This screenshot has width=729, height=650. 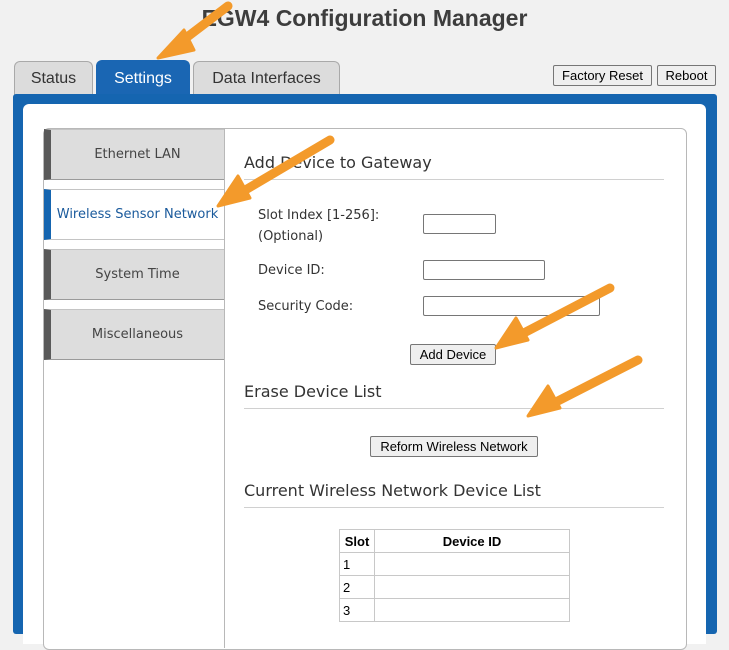 I want to click on sidebar-item-label: Miscellaneous, so click(x=137, y=334).